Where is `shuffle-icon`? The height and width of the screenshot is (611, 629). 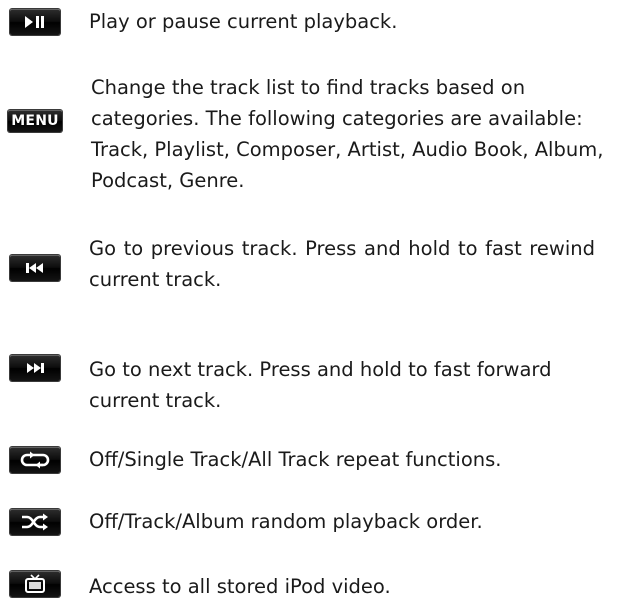
shuffle-icon is located at coordinates (35, 522).